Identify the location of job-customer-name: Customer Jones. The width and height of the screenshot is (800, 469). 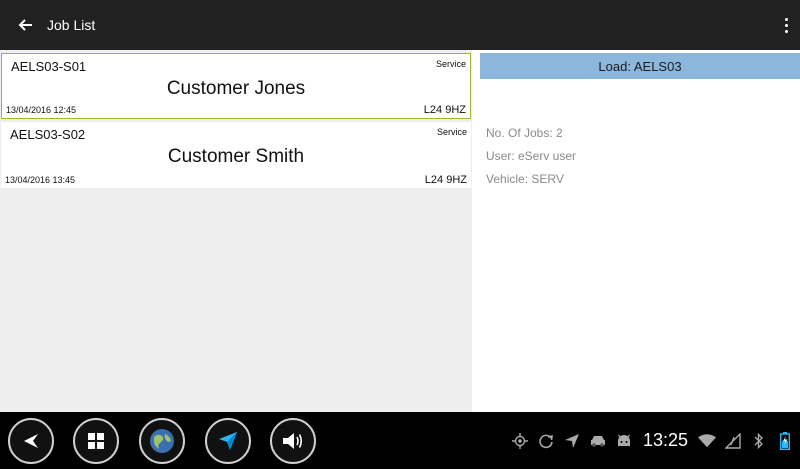
(236, 88).